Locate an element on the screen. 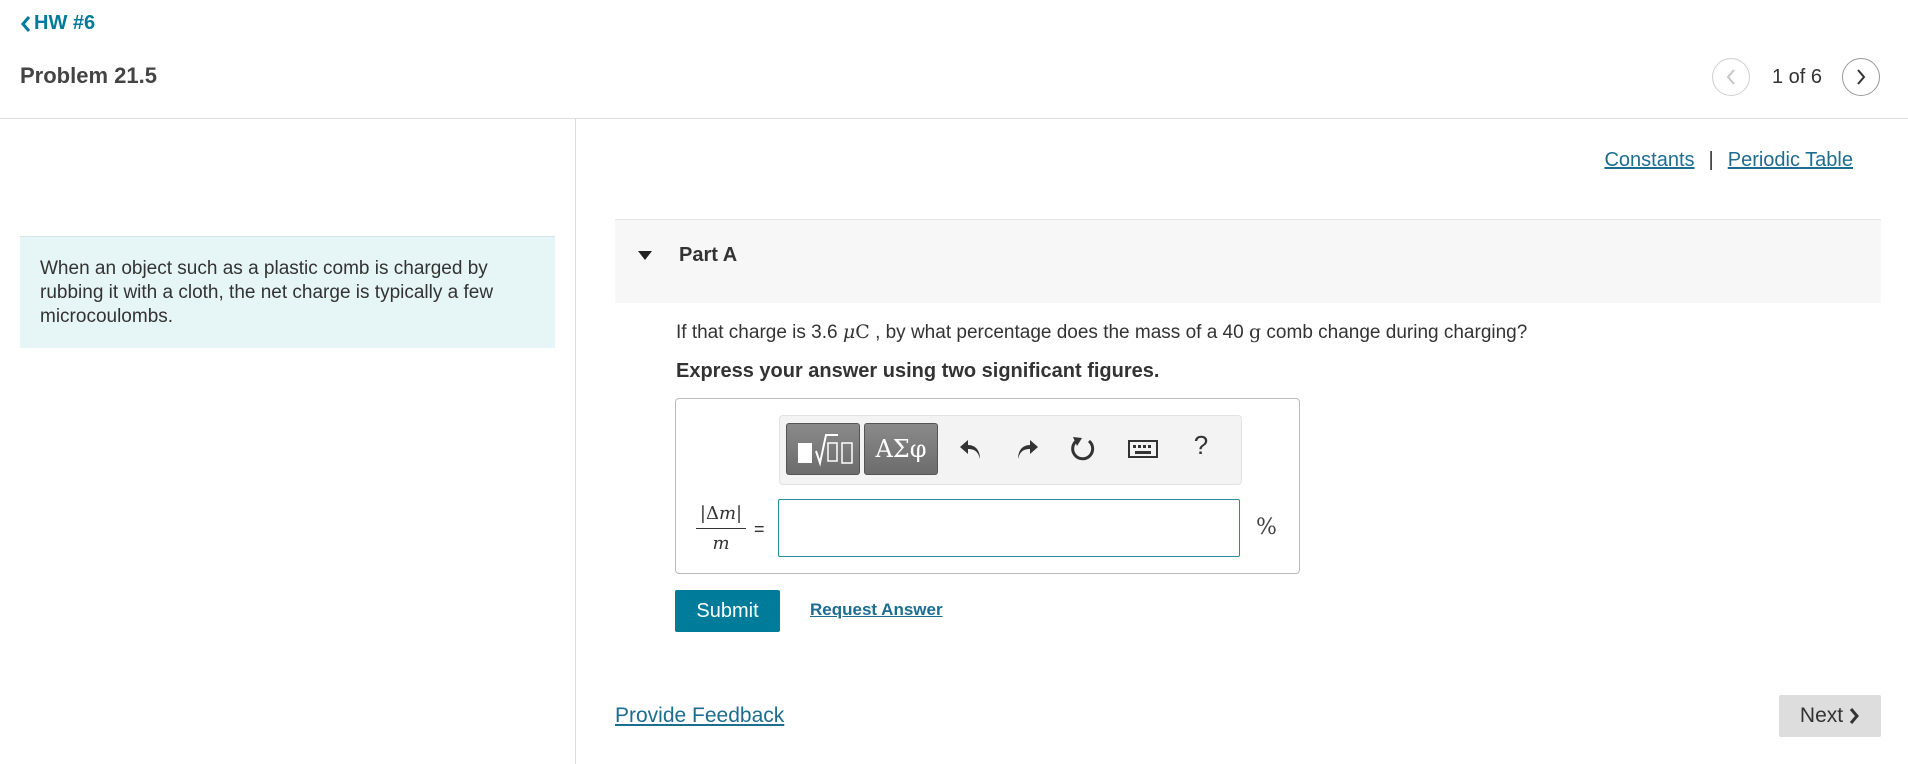 This screenshot has height=764, width=1908. templates-button is located at coordinates (823, 449).